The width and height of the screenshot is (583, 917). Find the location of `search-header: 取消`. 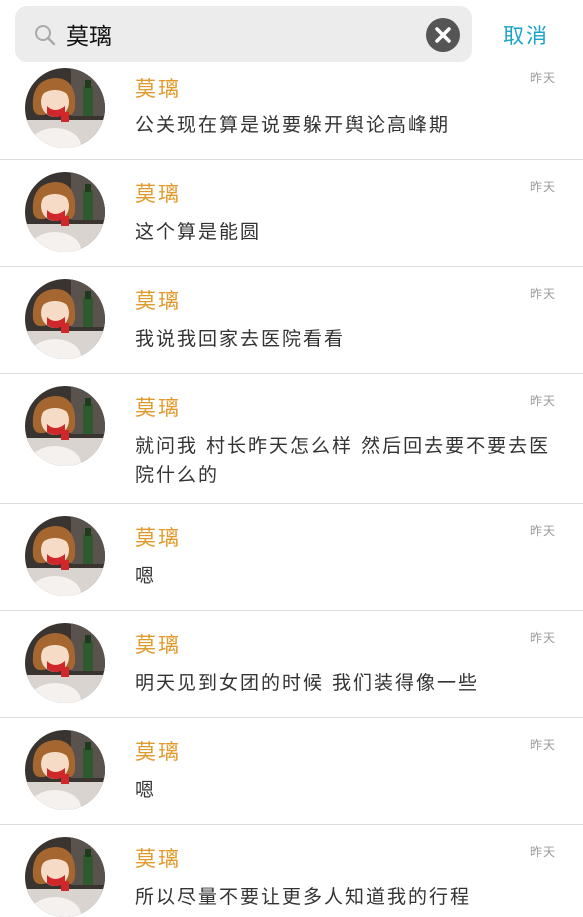

search-header: 取消 is located at coordinates (291, 33).